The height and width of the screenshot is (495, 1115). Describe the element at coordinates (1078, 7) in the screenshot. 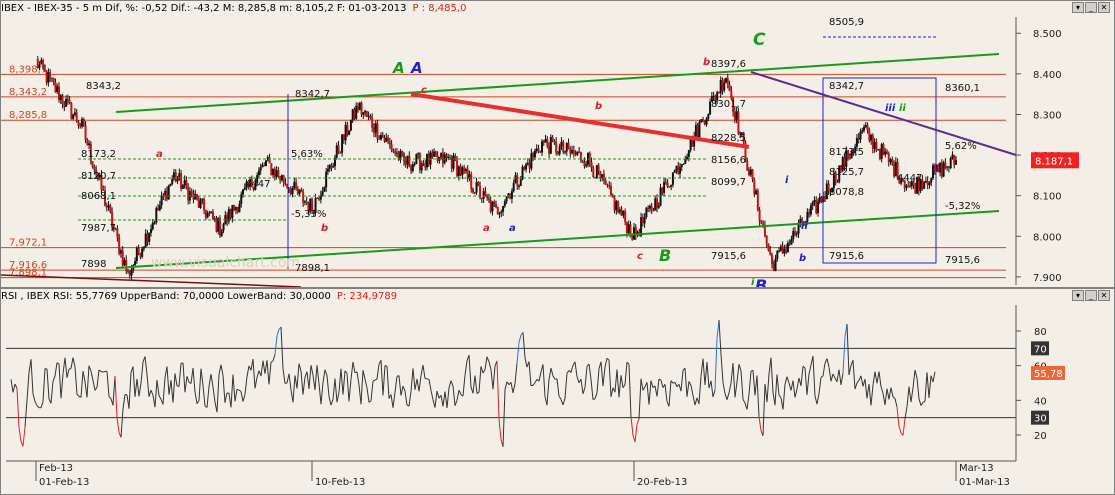

I see `dropdown-button: ▾` at that location.